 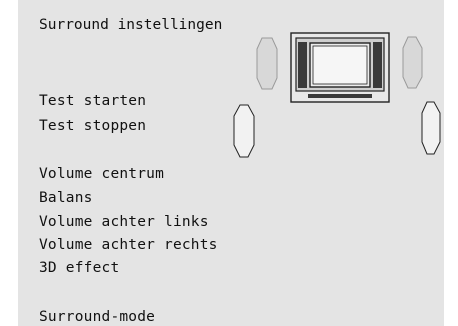 I want to click on rear-left-speaker-icon, so click(x=244, y=131).